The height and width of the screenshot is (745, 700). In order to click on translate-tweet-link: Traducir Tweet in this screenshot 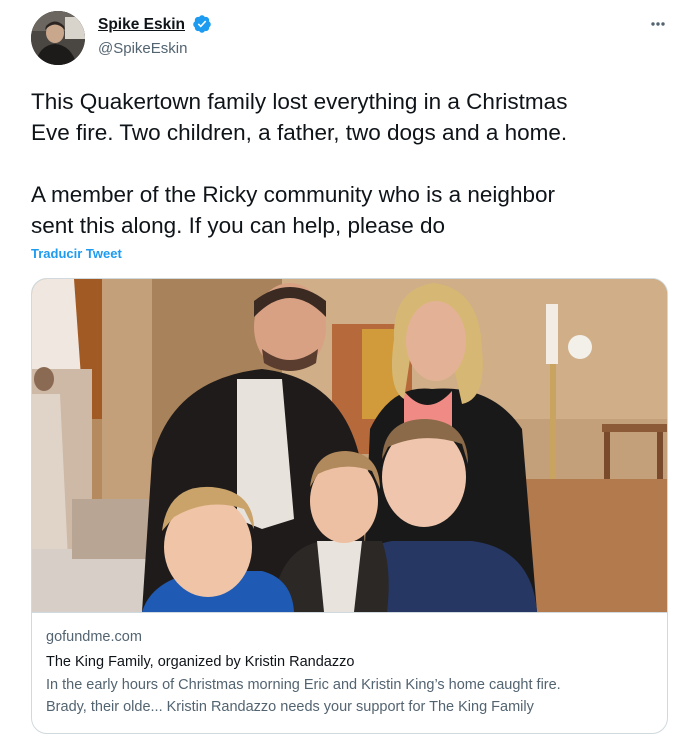, I will do `click(76, 253)`.